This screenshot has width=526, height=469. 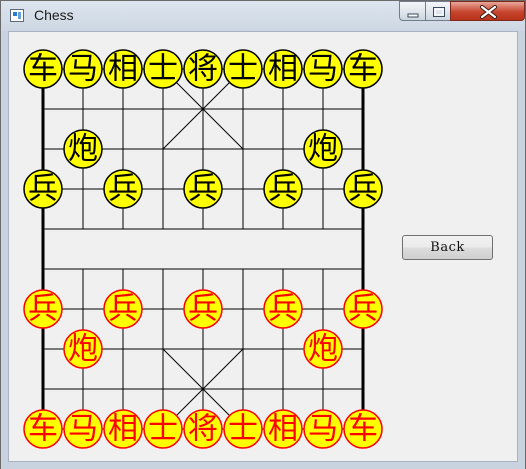 I want to click on window-title: Chess, so click(x=54, y=15).